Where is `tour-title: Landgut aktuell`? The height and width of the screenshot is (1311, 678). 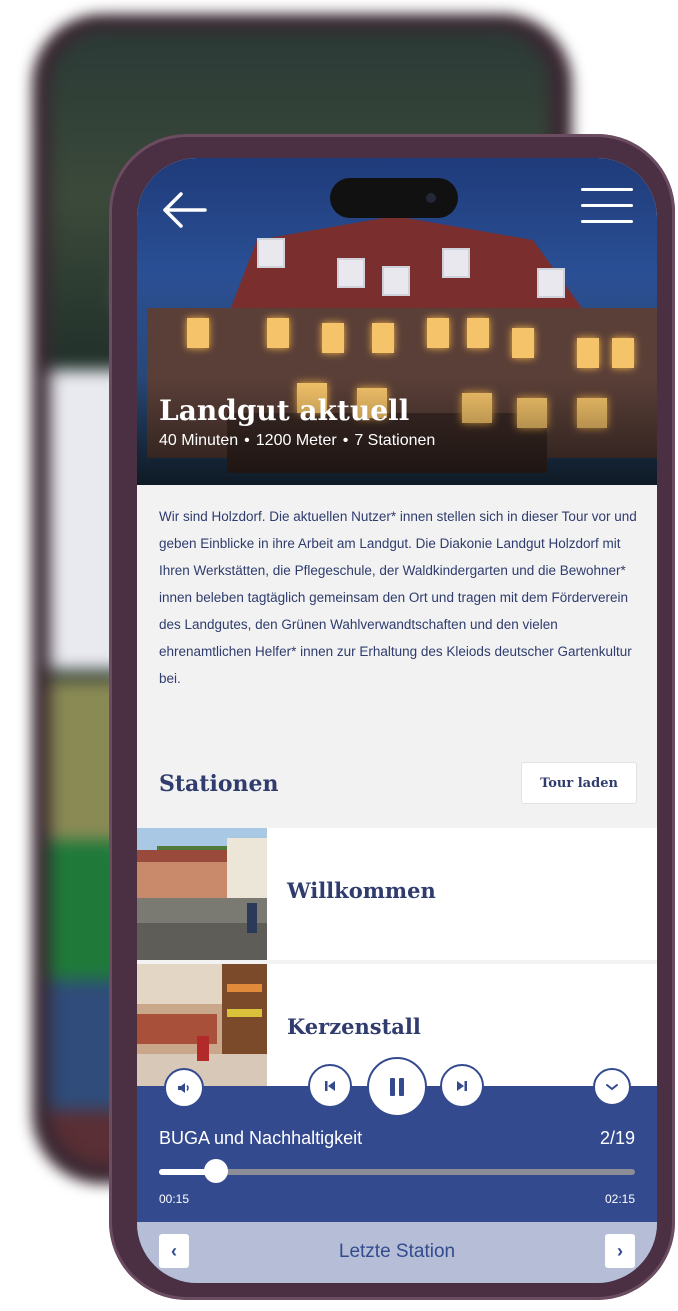
tour-title: Landgut aktuell is located at coordinates (284, 410).